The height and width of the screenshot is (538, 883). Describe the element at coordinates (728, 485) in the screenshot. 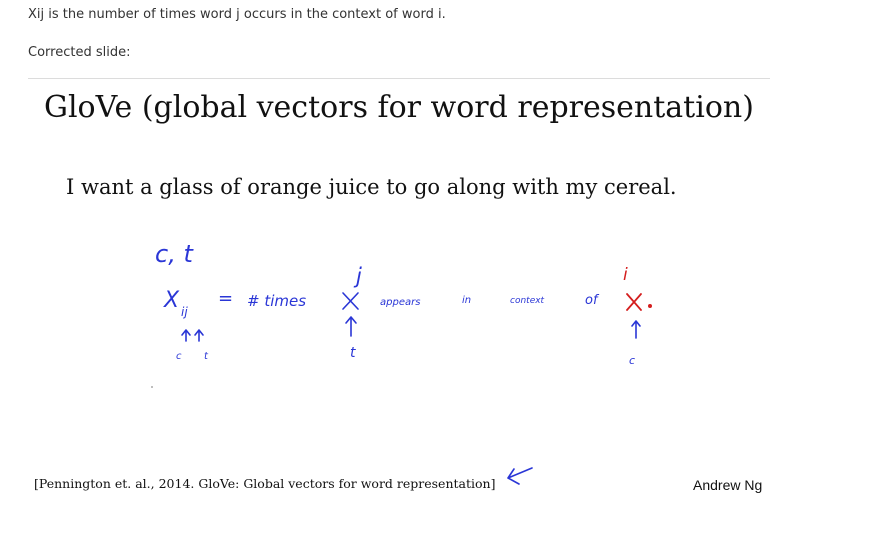

I see `author-name: Andrew Ng` at that location.